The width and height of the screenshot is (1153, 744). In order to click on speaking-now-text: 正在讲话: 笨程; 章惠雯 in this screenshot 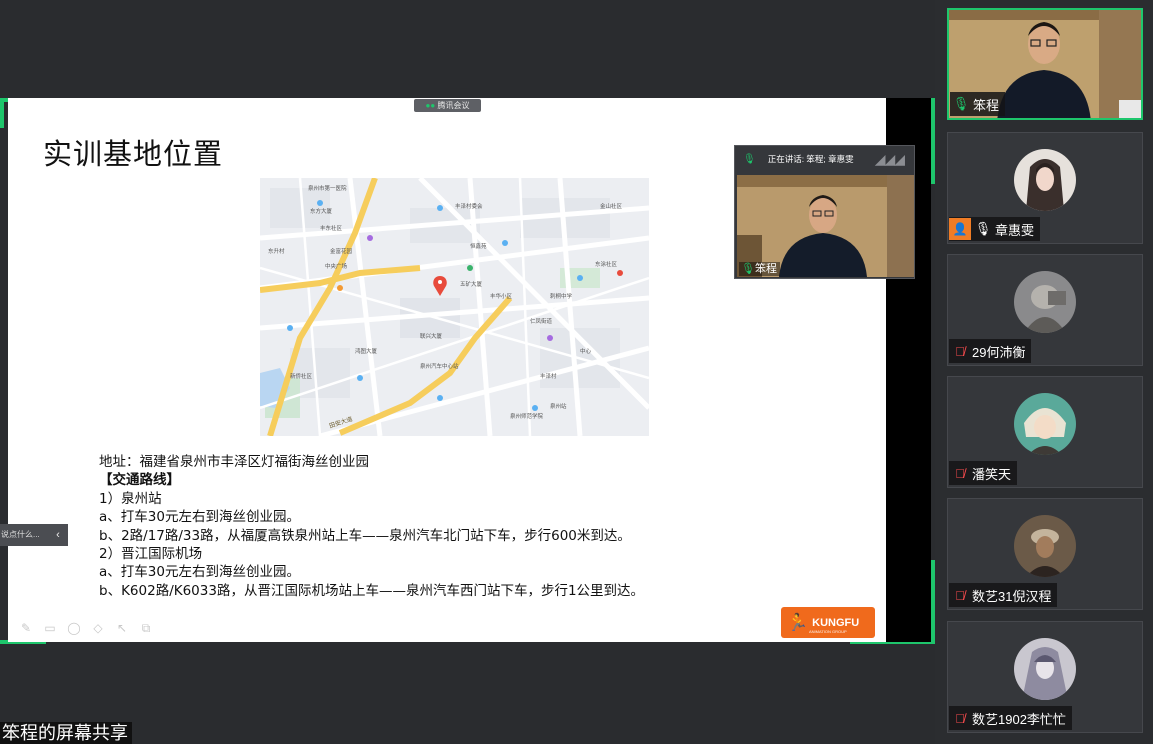, I will do `click(810, 159)`.